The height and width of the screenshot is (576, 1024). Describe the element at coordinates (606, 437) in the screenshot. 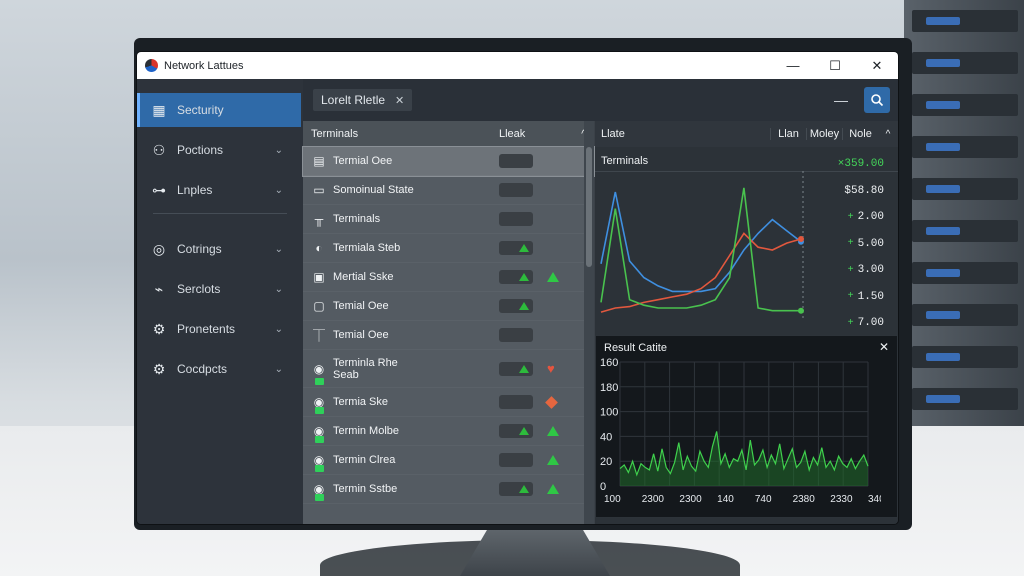

I see `y-tick-label: 40` at that location.